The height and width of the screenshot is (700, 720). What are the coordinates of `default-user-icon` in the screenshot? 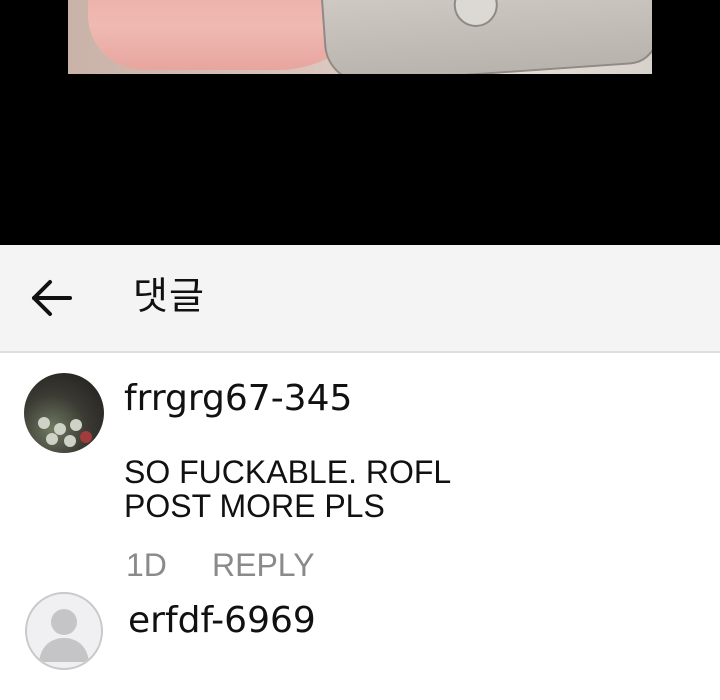 It's located at (64, 631).